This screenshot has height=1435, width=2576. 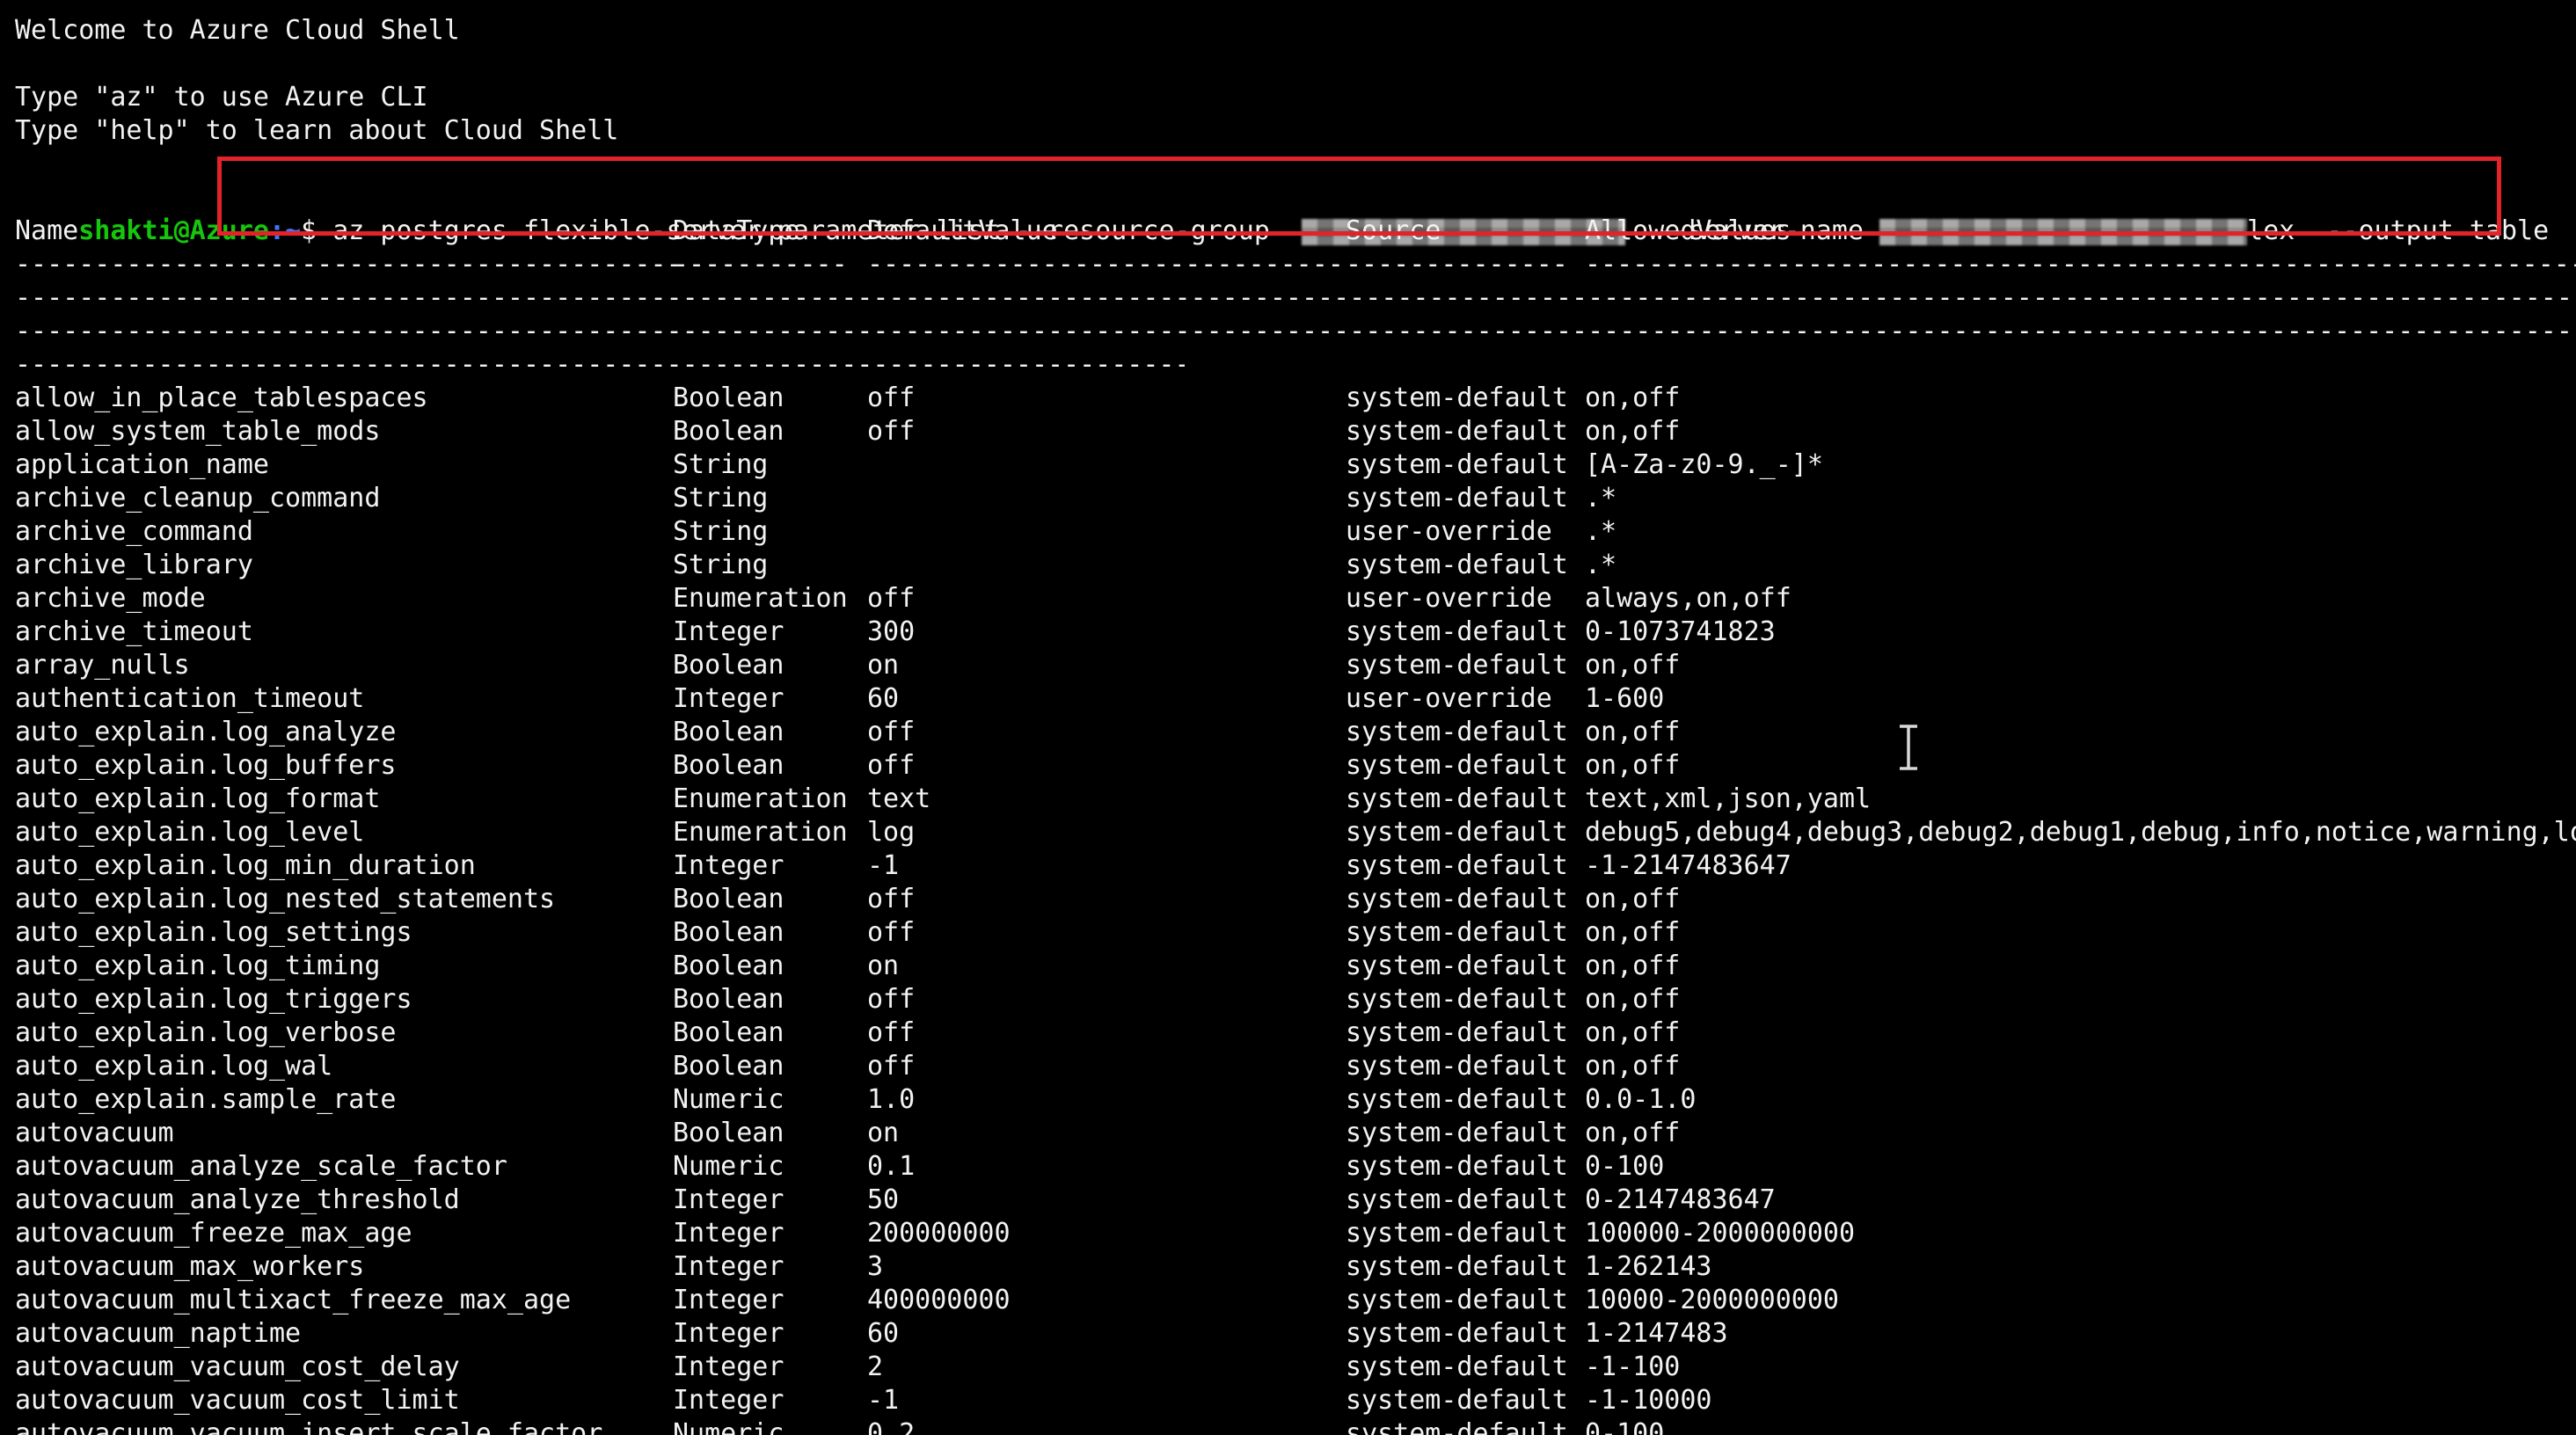 What do you see at coordinates (206, 1099) in the screenshot?
I see `cell-name: auto_explain.sample_rate` at bounding box center [206, 1099].